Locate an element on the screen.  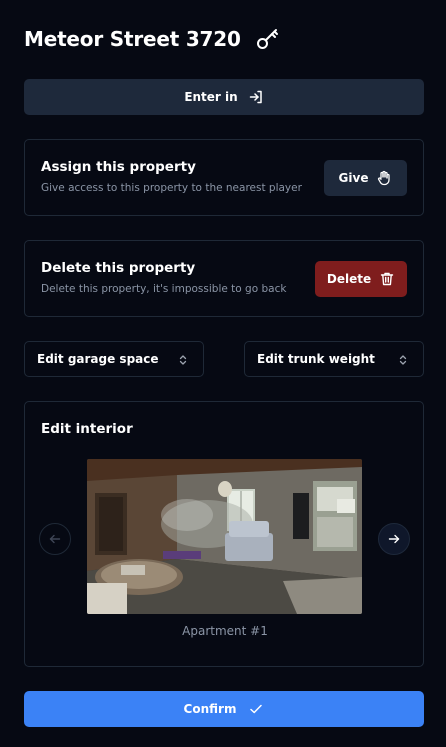
trash-icon is located at coordinates (387, 279).